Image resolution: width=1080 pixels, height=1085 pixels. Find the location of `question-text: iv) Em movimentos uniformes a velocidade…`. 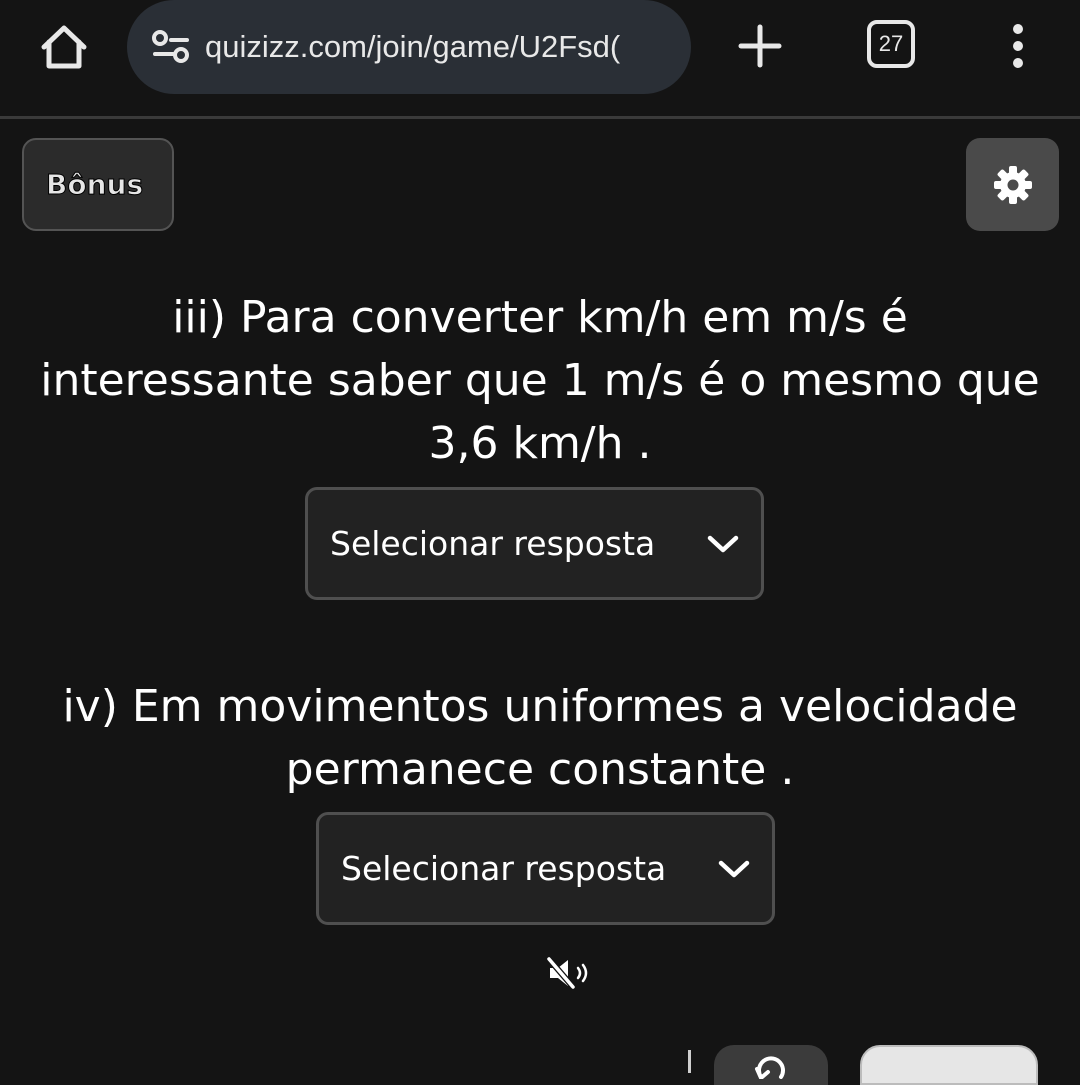

question-text: iv) Em movimentos uniformes a velocidade… is located at coordinates (540, 738).